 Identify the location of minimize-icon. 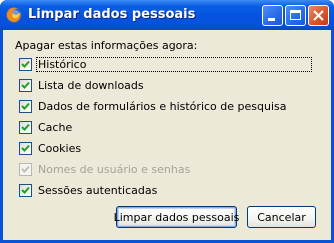
(271, 19).